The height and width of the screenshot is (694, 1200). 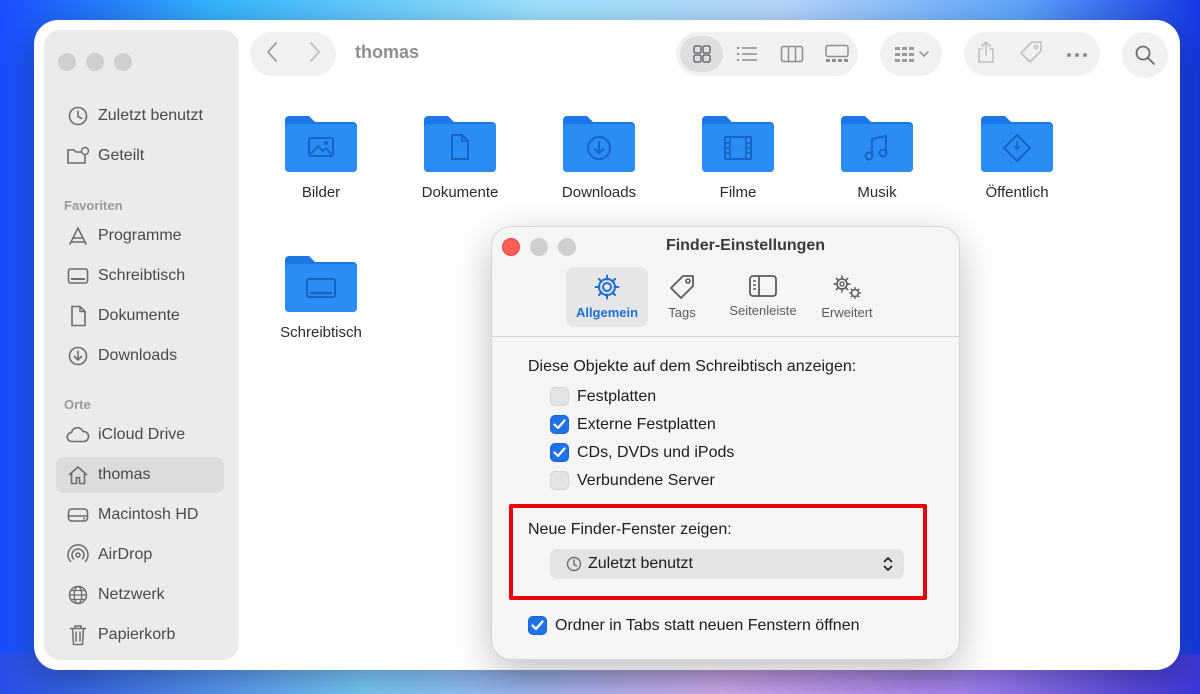 I want to click on open-in-tabs-checkbox, so click(x=537, y=625).